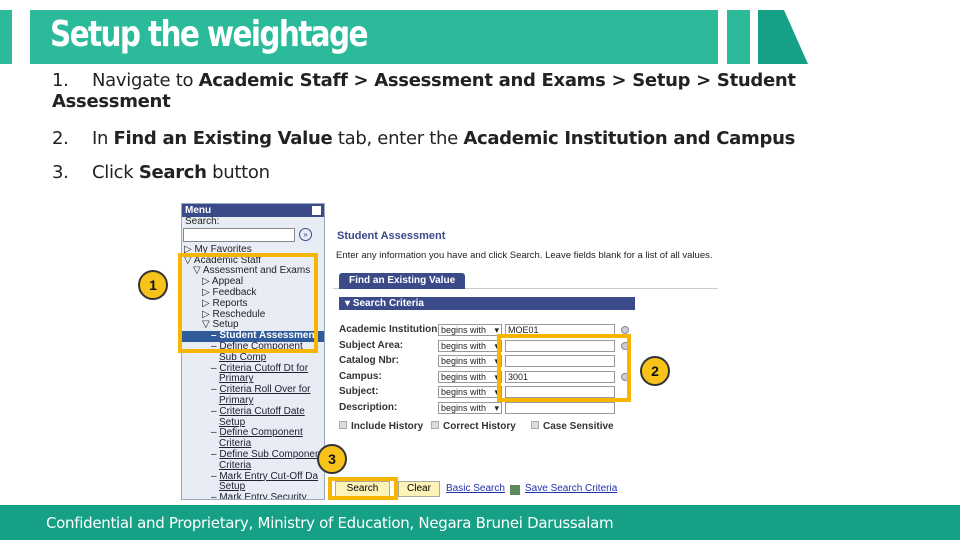 The image size is (960, 540). Describe the element at coordinates (371, 345) in the screenshot. I see `field-label: Subject Area:` at that location.